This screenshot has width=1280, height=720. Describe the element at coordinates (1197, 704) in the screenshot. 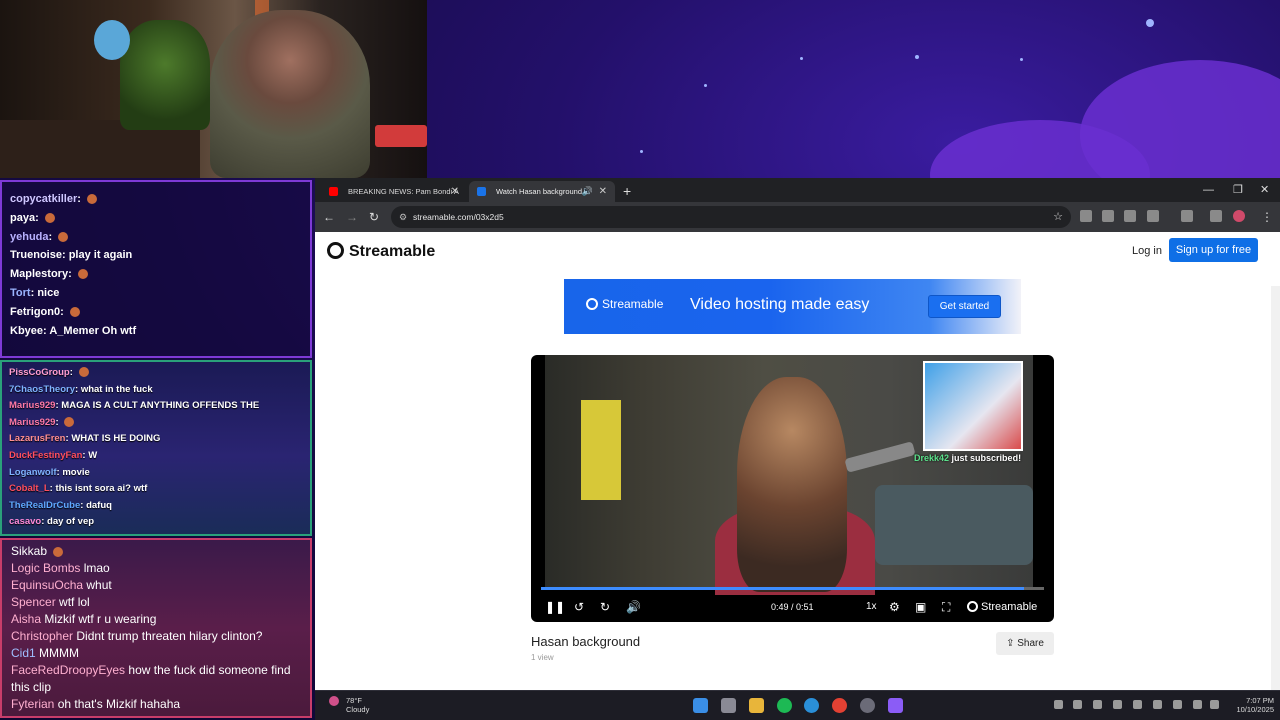

I see `network-icon` at that location.